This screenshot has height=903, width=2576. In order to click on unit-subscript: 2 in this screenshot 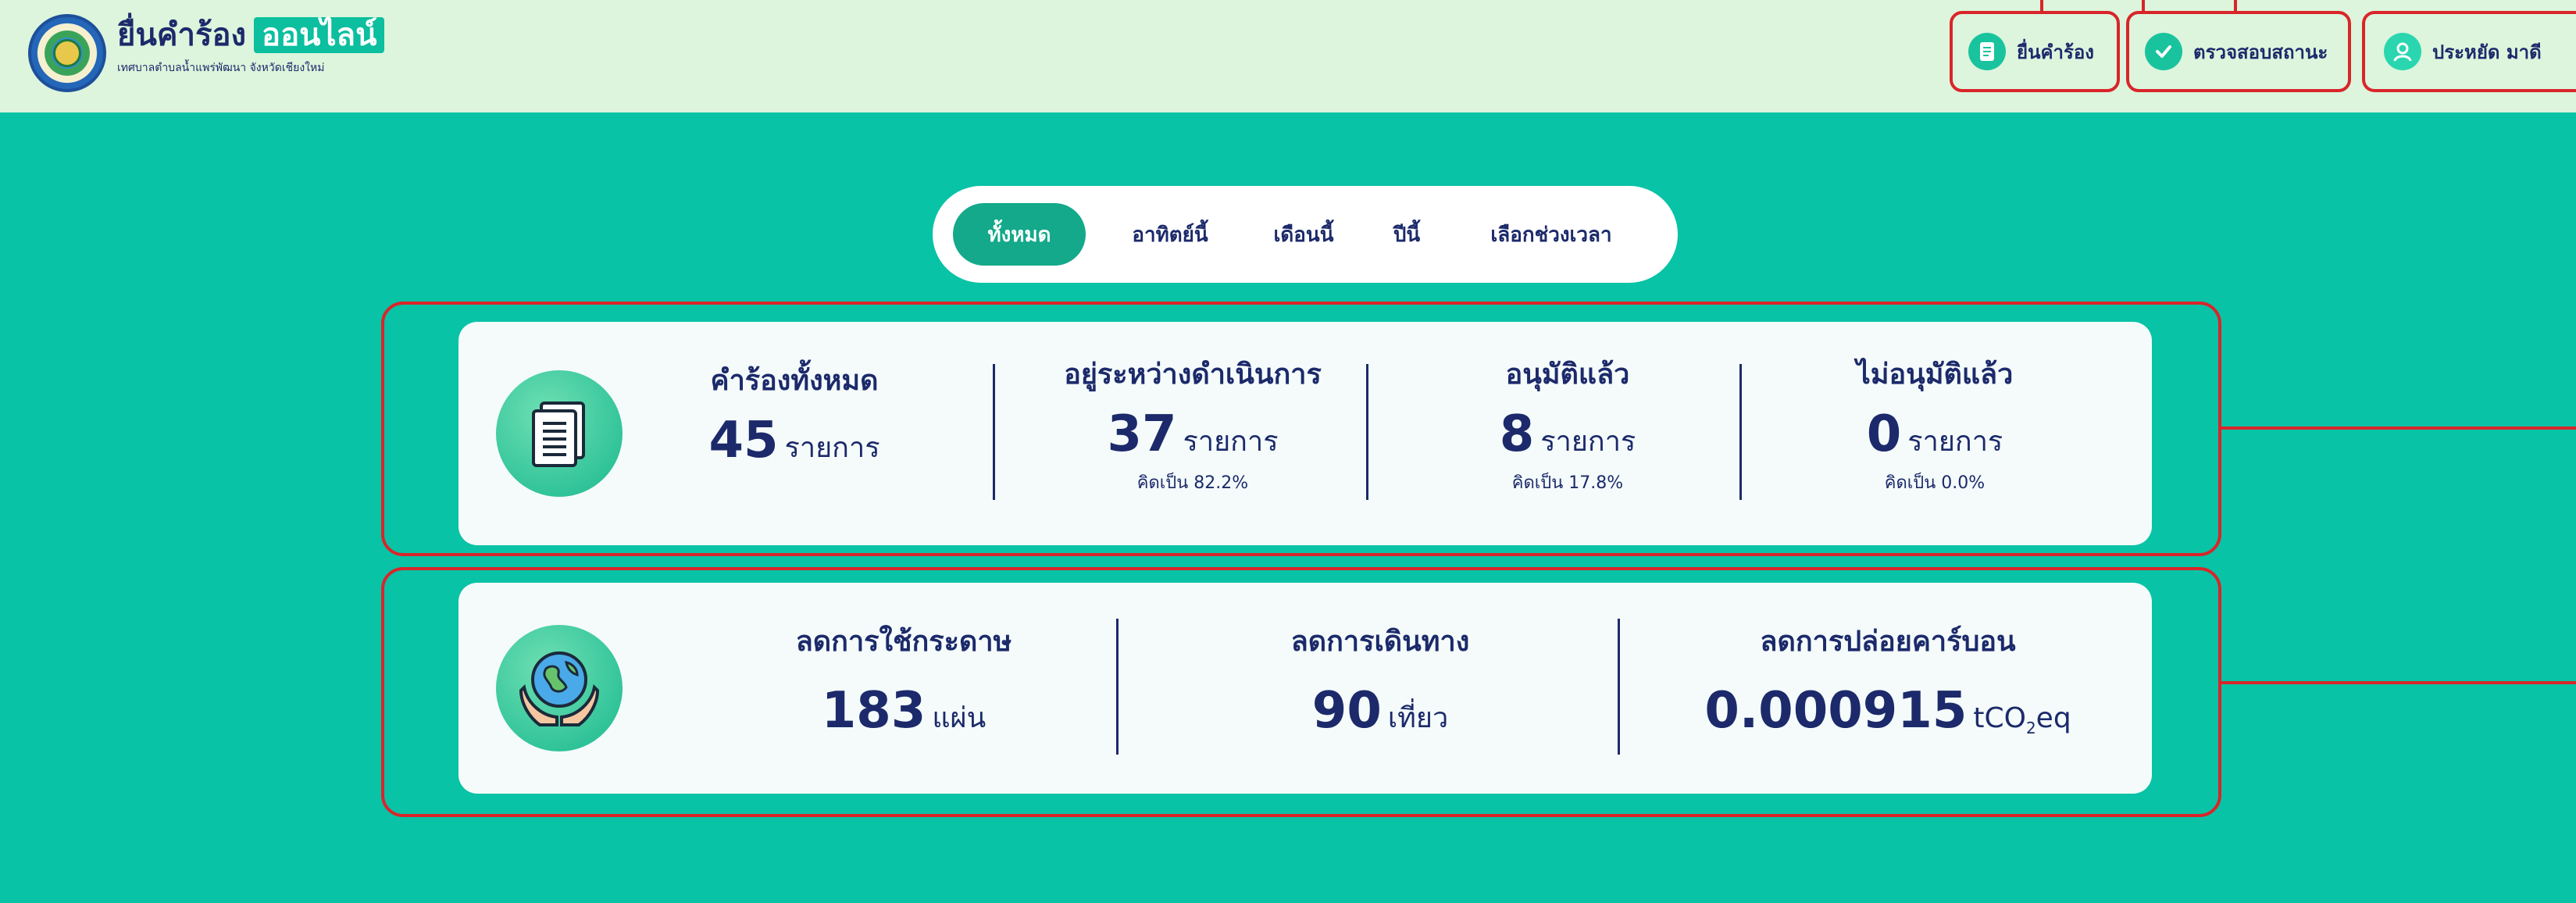, I will do `click(2030, 728)`.